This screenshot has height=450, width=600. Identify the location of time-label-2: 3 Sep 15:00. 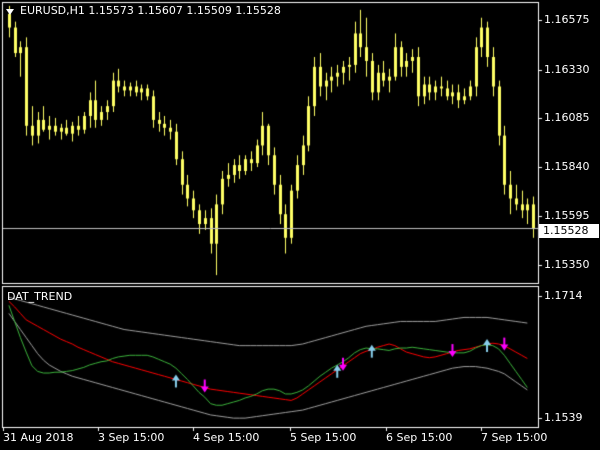
(131, 437).